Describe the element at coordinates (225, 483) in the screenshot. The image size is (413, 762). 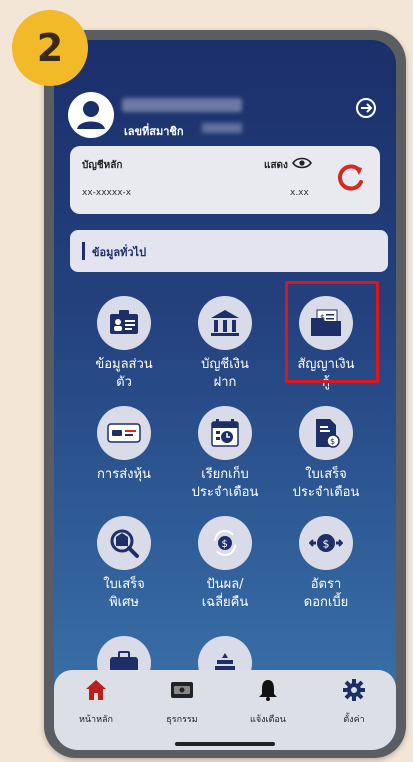
I see `menu-label: เรียกเก็บ ประจำเดือน` at that location.